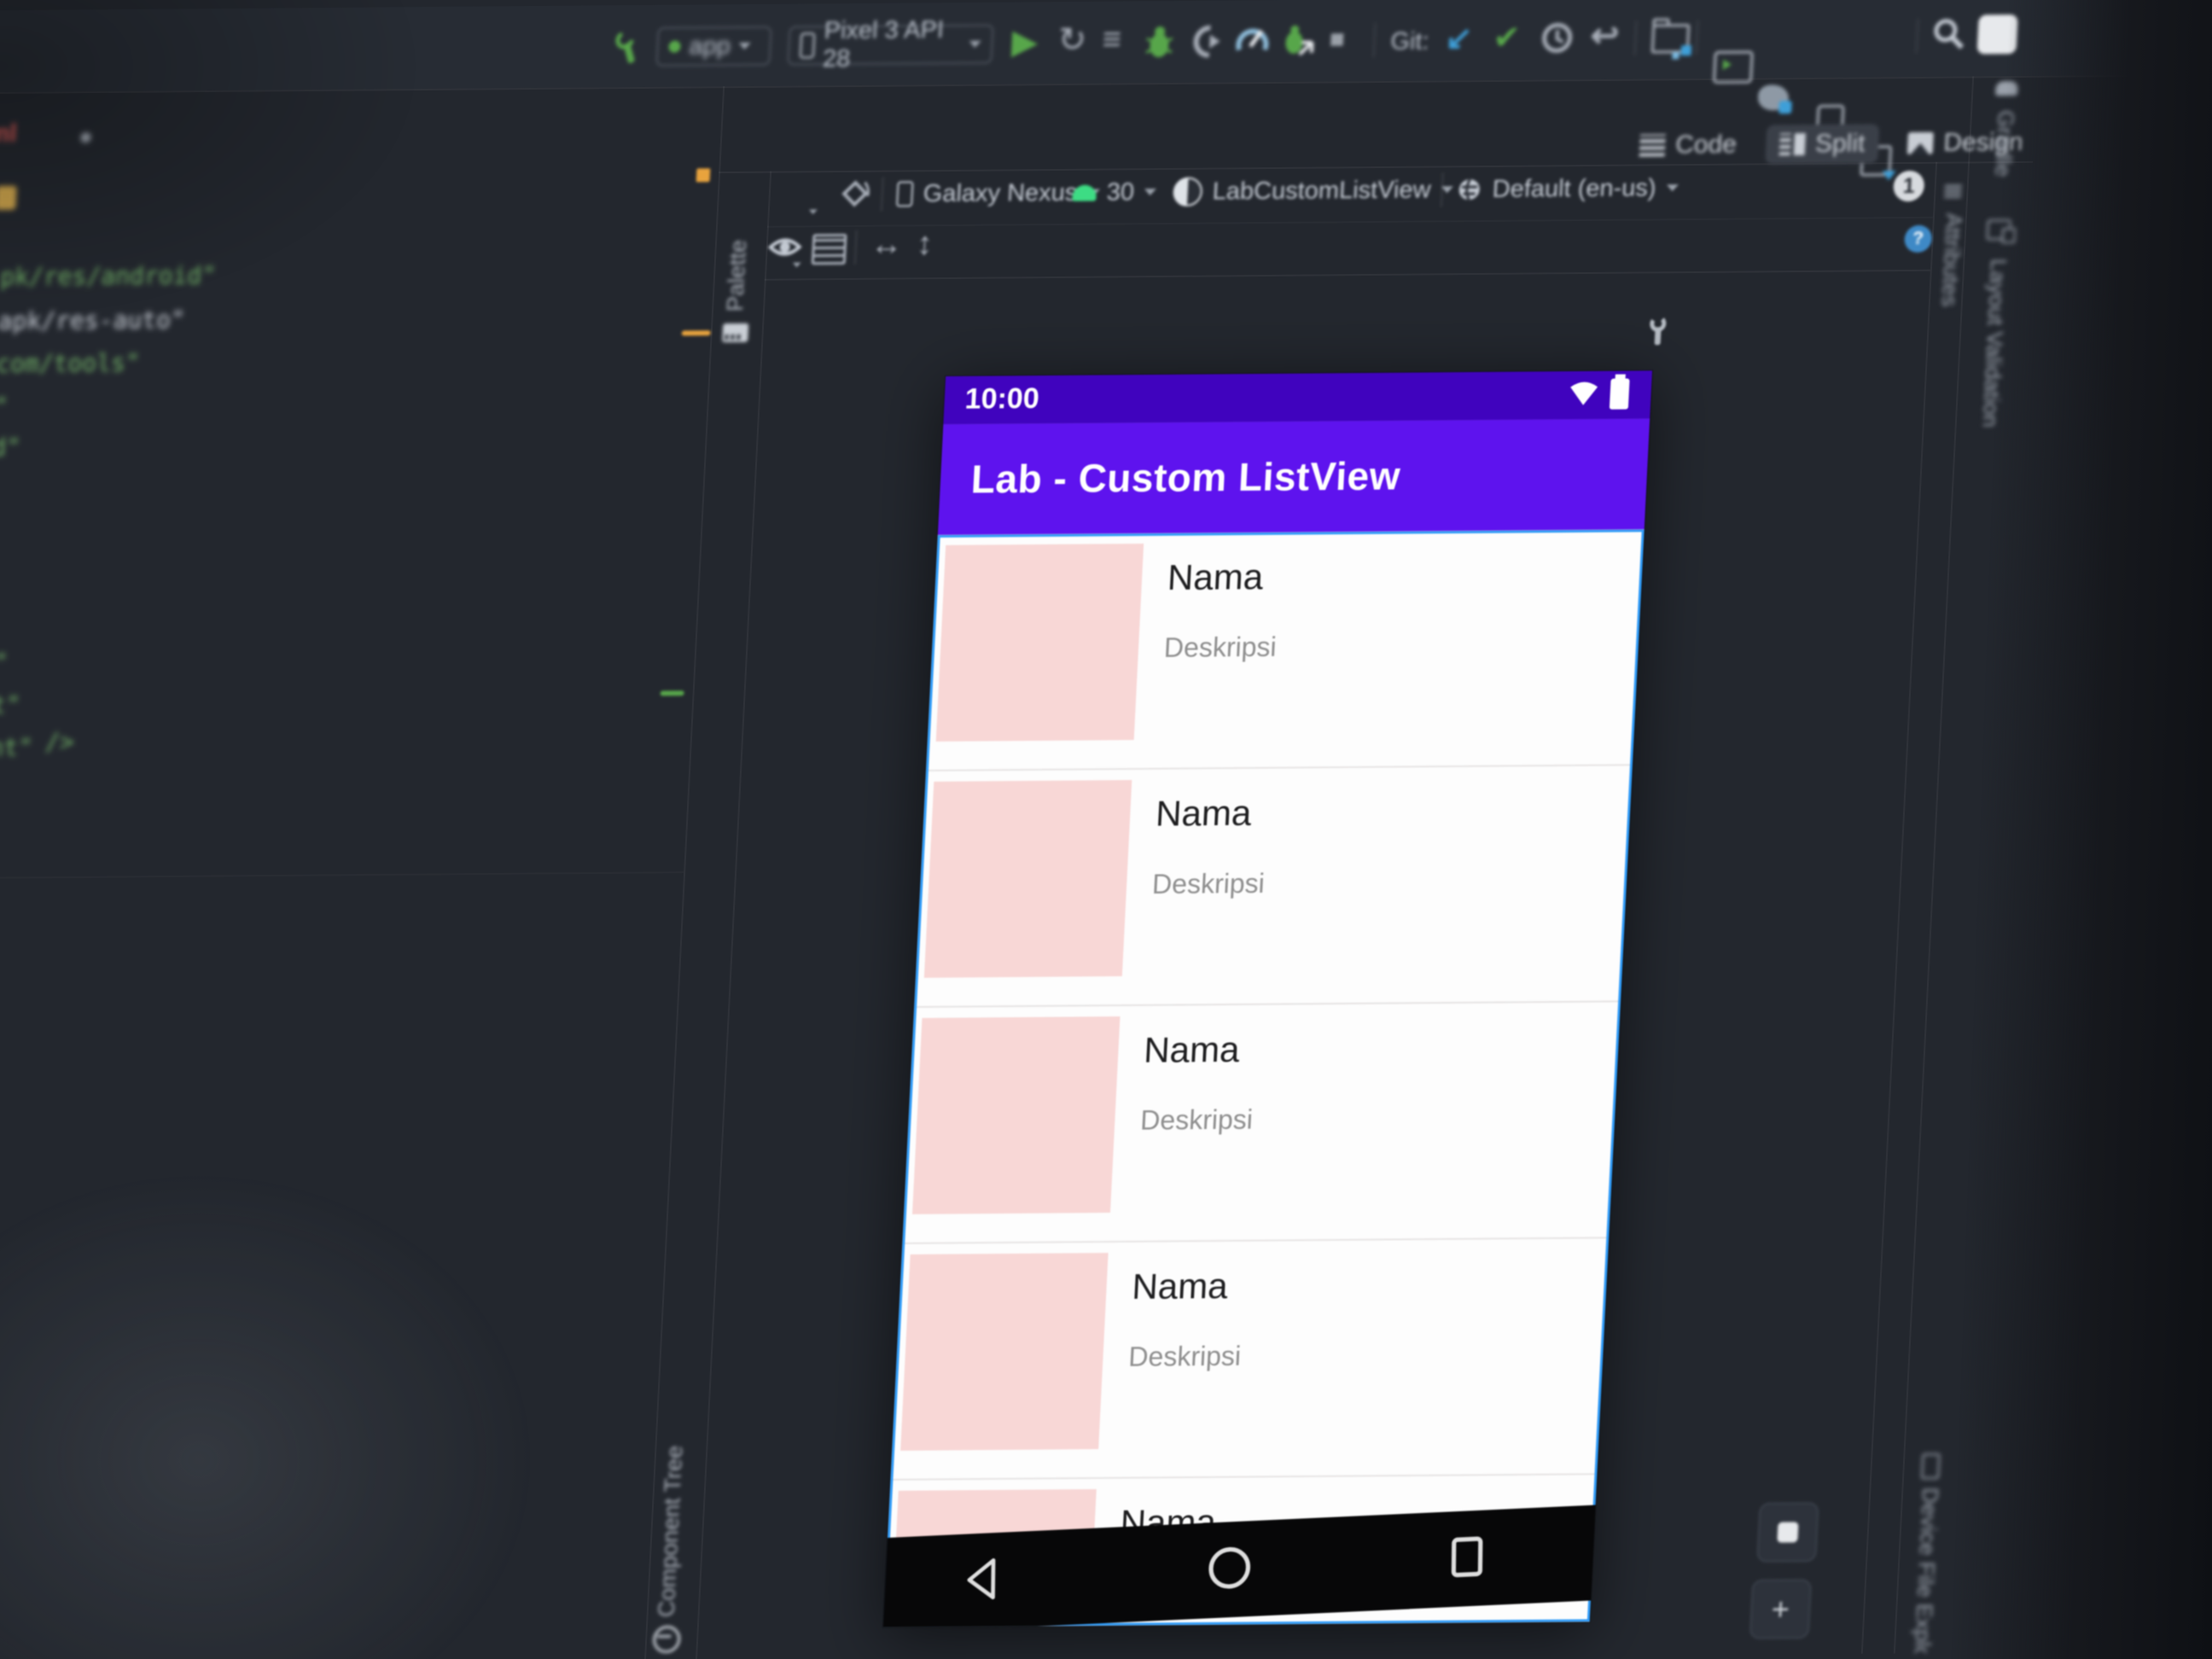 The height and width of the screenshot is (1659, 2212). What do you see at coordinates (85, 137) in the screenshot?
I see `tab-close-icon` at bounding box center [85, 137].